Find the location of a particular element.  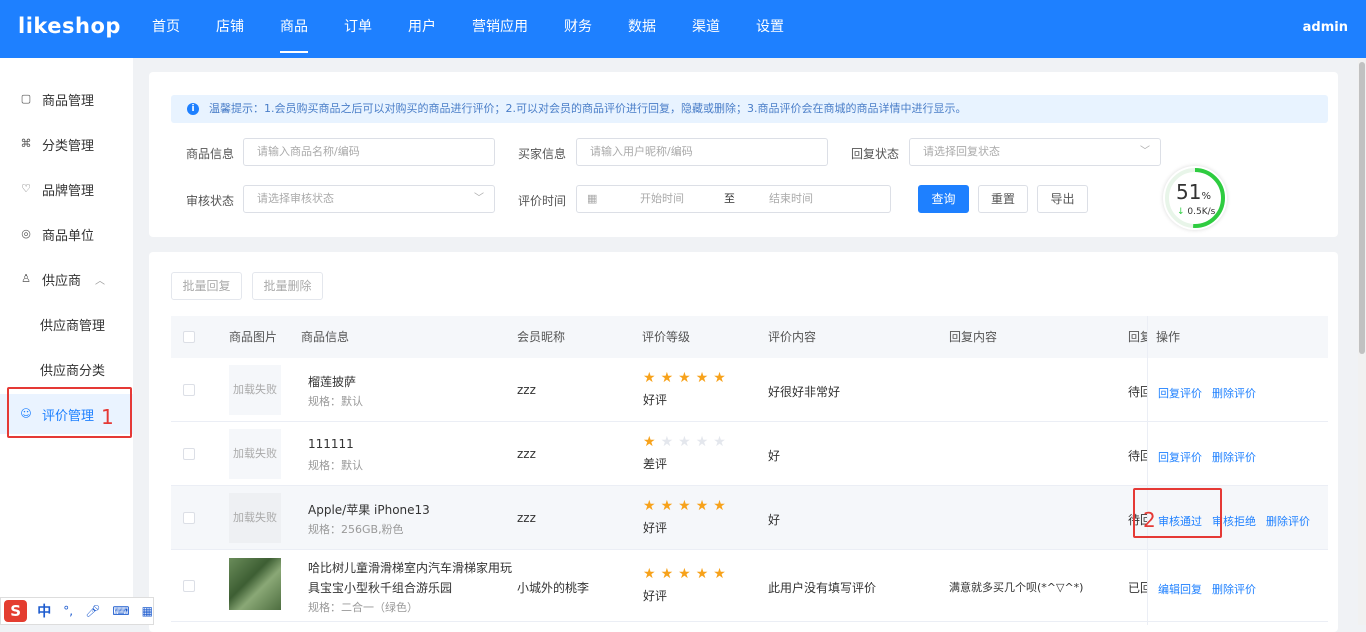

nav-store: 店铺 is located at coordinates (230, 29).